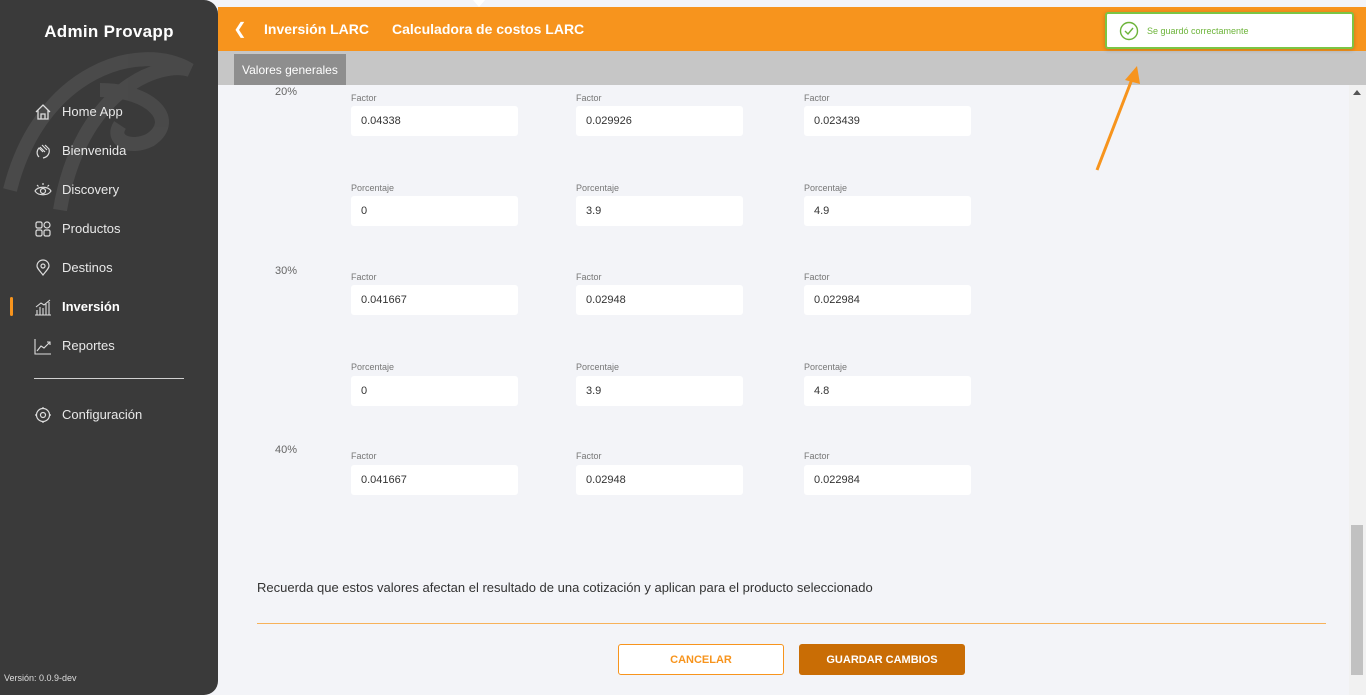 Image resolution: width=1366 pixels, height=695 pixels. I want to click on sidebar-item-bienvenida: Bienvenida, so click(109, 150).